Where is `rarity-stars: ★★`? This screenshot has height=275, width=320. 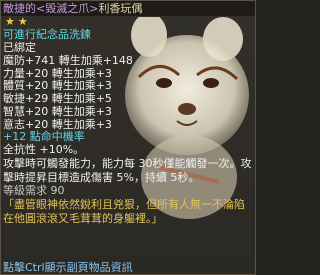 rarity-stars: ★★ is located at coordinates (18, 22).